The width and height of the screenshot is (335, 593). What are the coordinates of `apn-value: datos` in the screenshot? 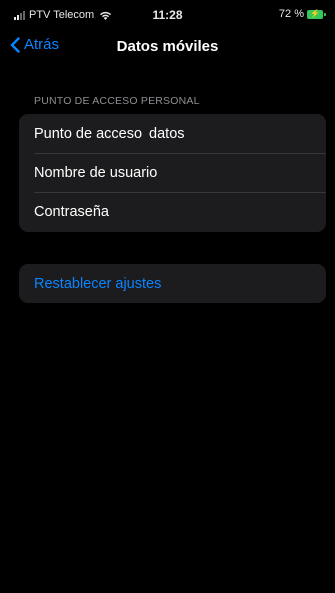 It's located at (167, 133).